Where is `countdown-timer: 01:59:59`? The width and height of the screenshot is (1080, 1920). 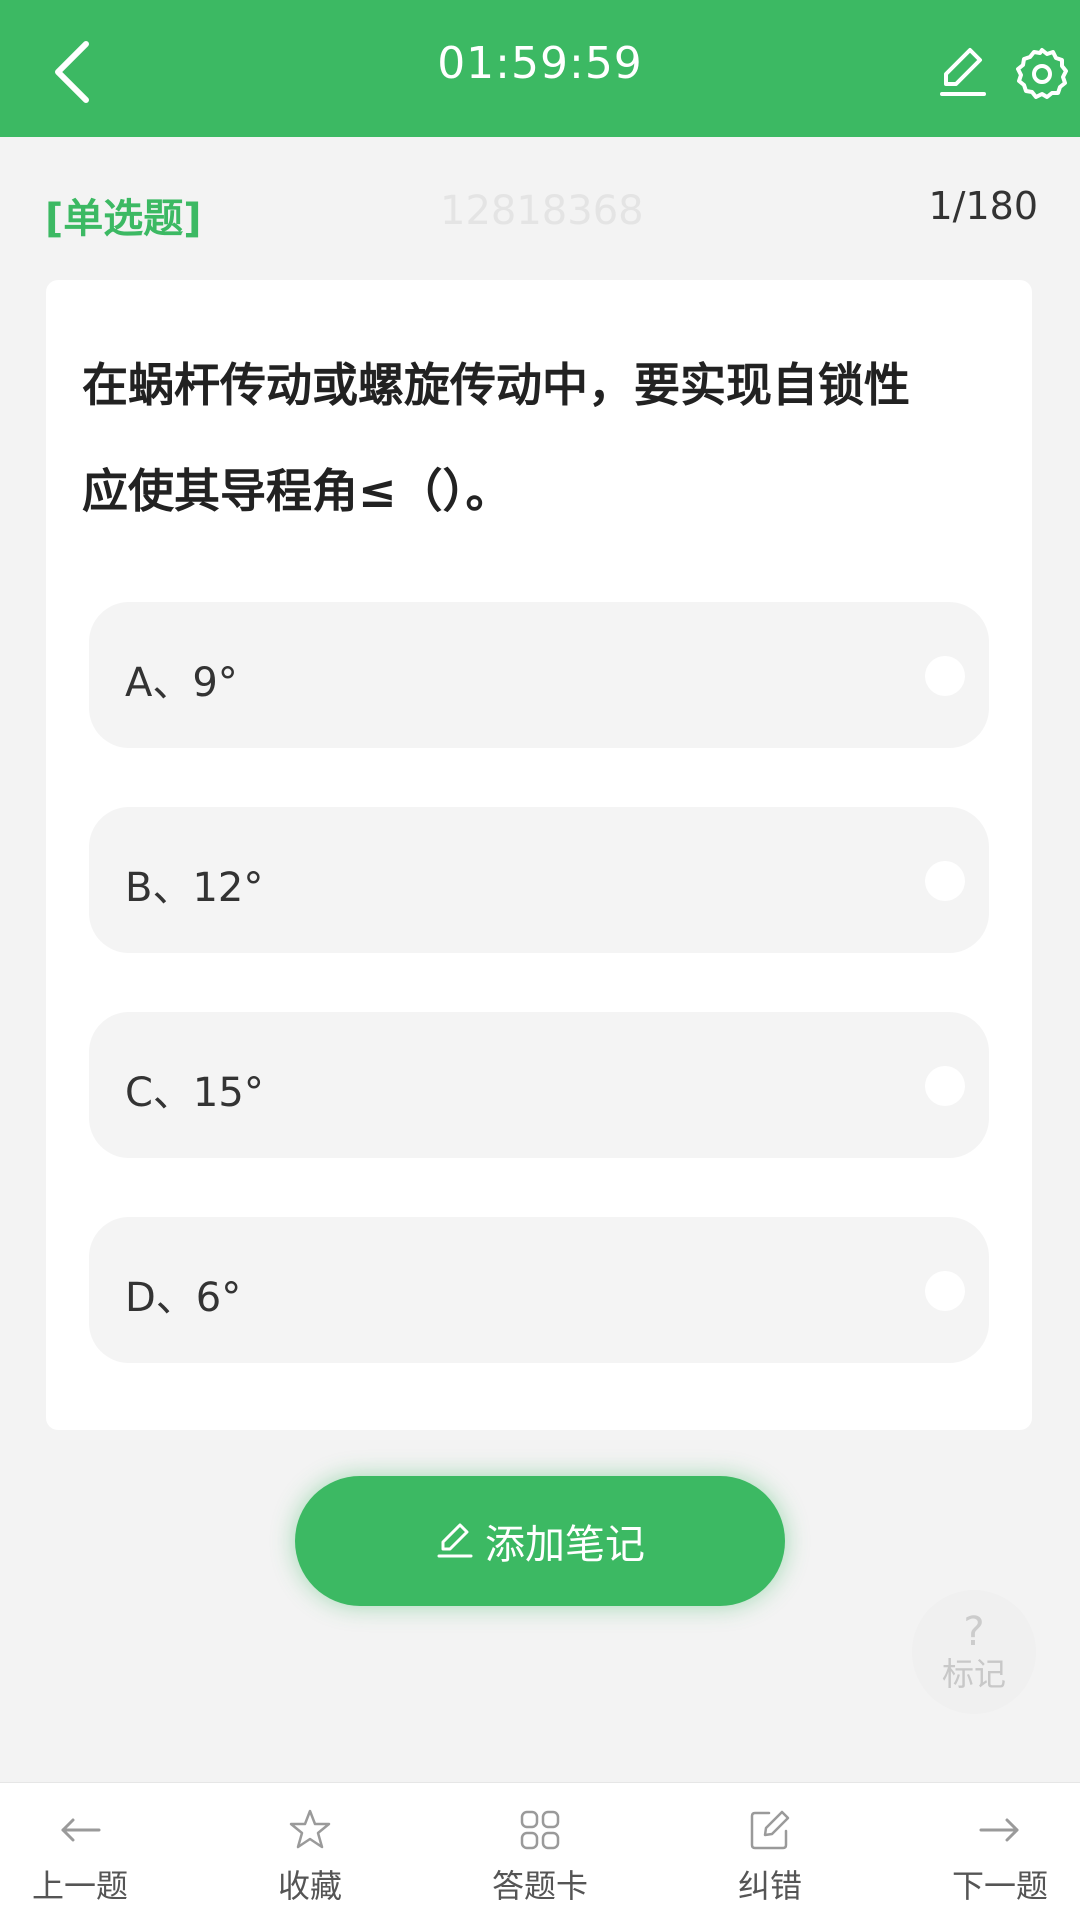 countdown-timer: 01:59:59 is located at coordinates (540, 63).